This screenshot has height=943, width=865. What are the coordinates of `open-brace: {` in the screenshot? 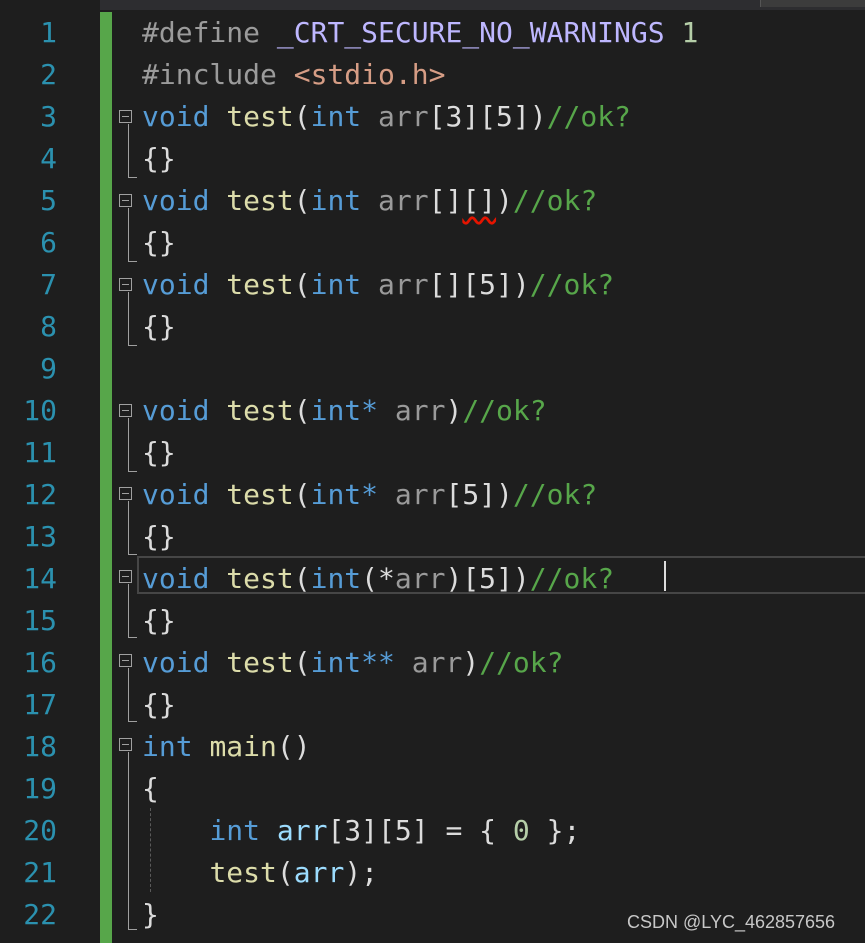 It's located at (150, 788).